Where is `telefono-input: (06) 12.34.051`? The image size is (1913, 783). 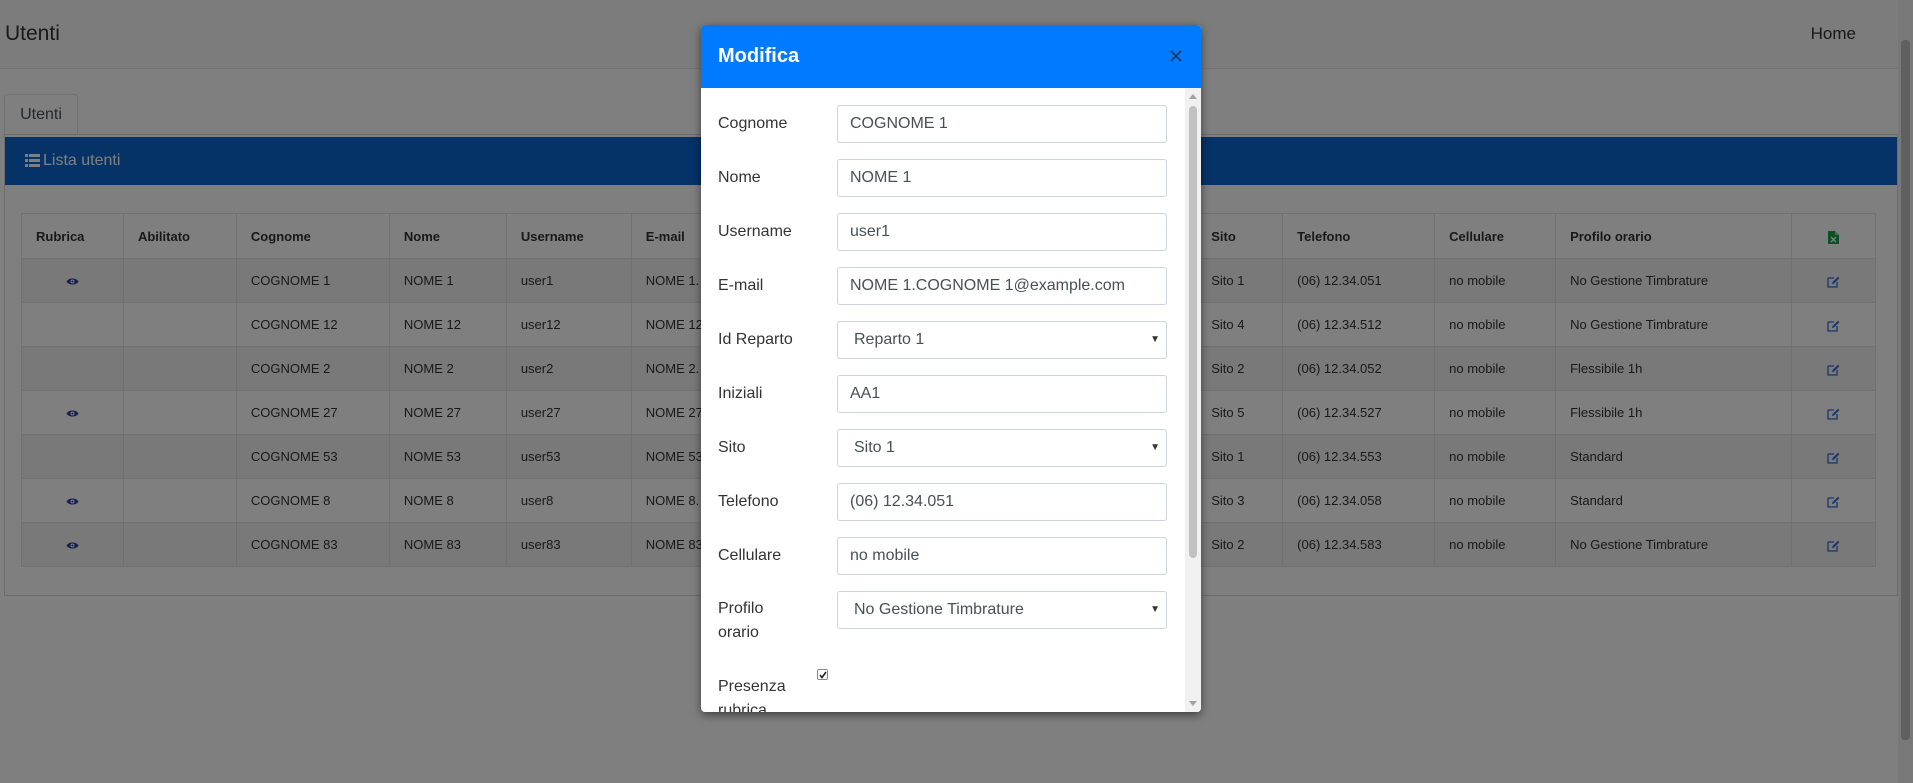
telefono-input: (06) 12.34.051 is located at coordinates (1002, 502).